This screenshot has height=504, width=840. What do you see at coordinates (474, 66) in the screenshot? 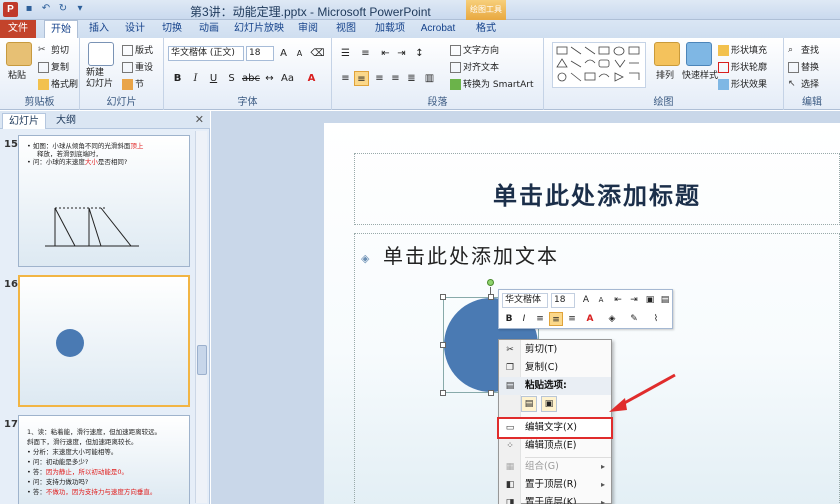
I see `align-text-button: 对齐文本` at bounding box center [474, 66].